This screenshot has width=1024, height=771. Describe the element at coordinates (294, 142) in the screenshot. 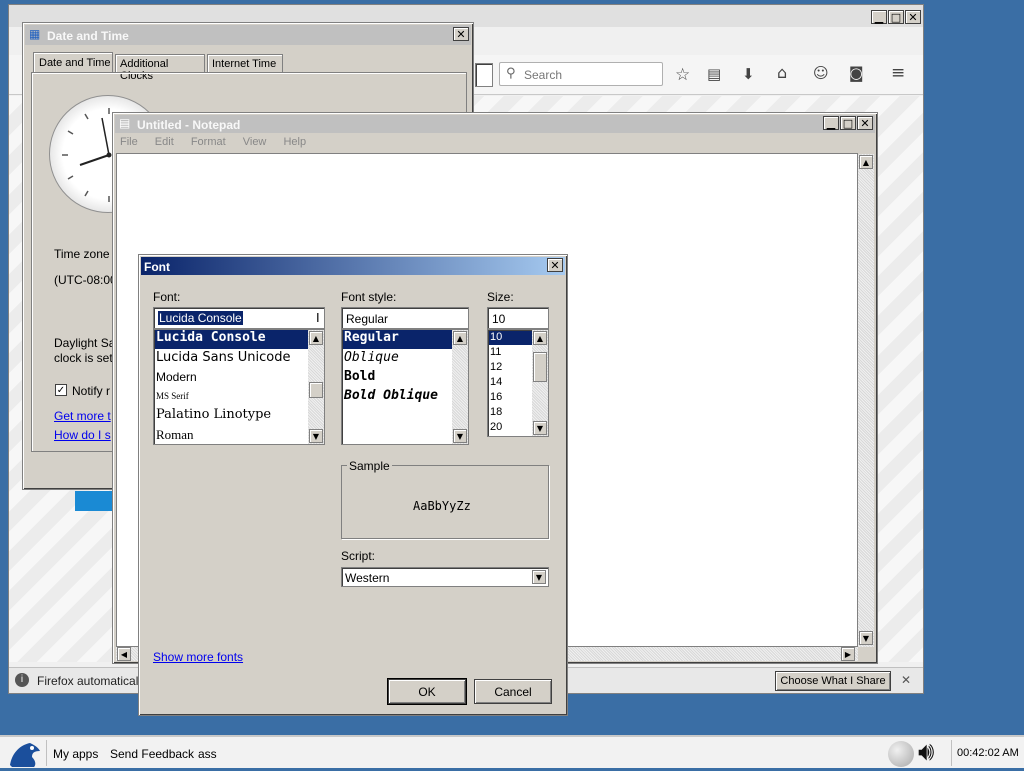

I see `menu-help: Help` at that location.